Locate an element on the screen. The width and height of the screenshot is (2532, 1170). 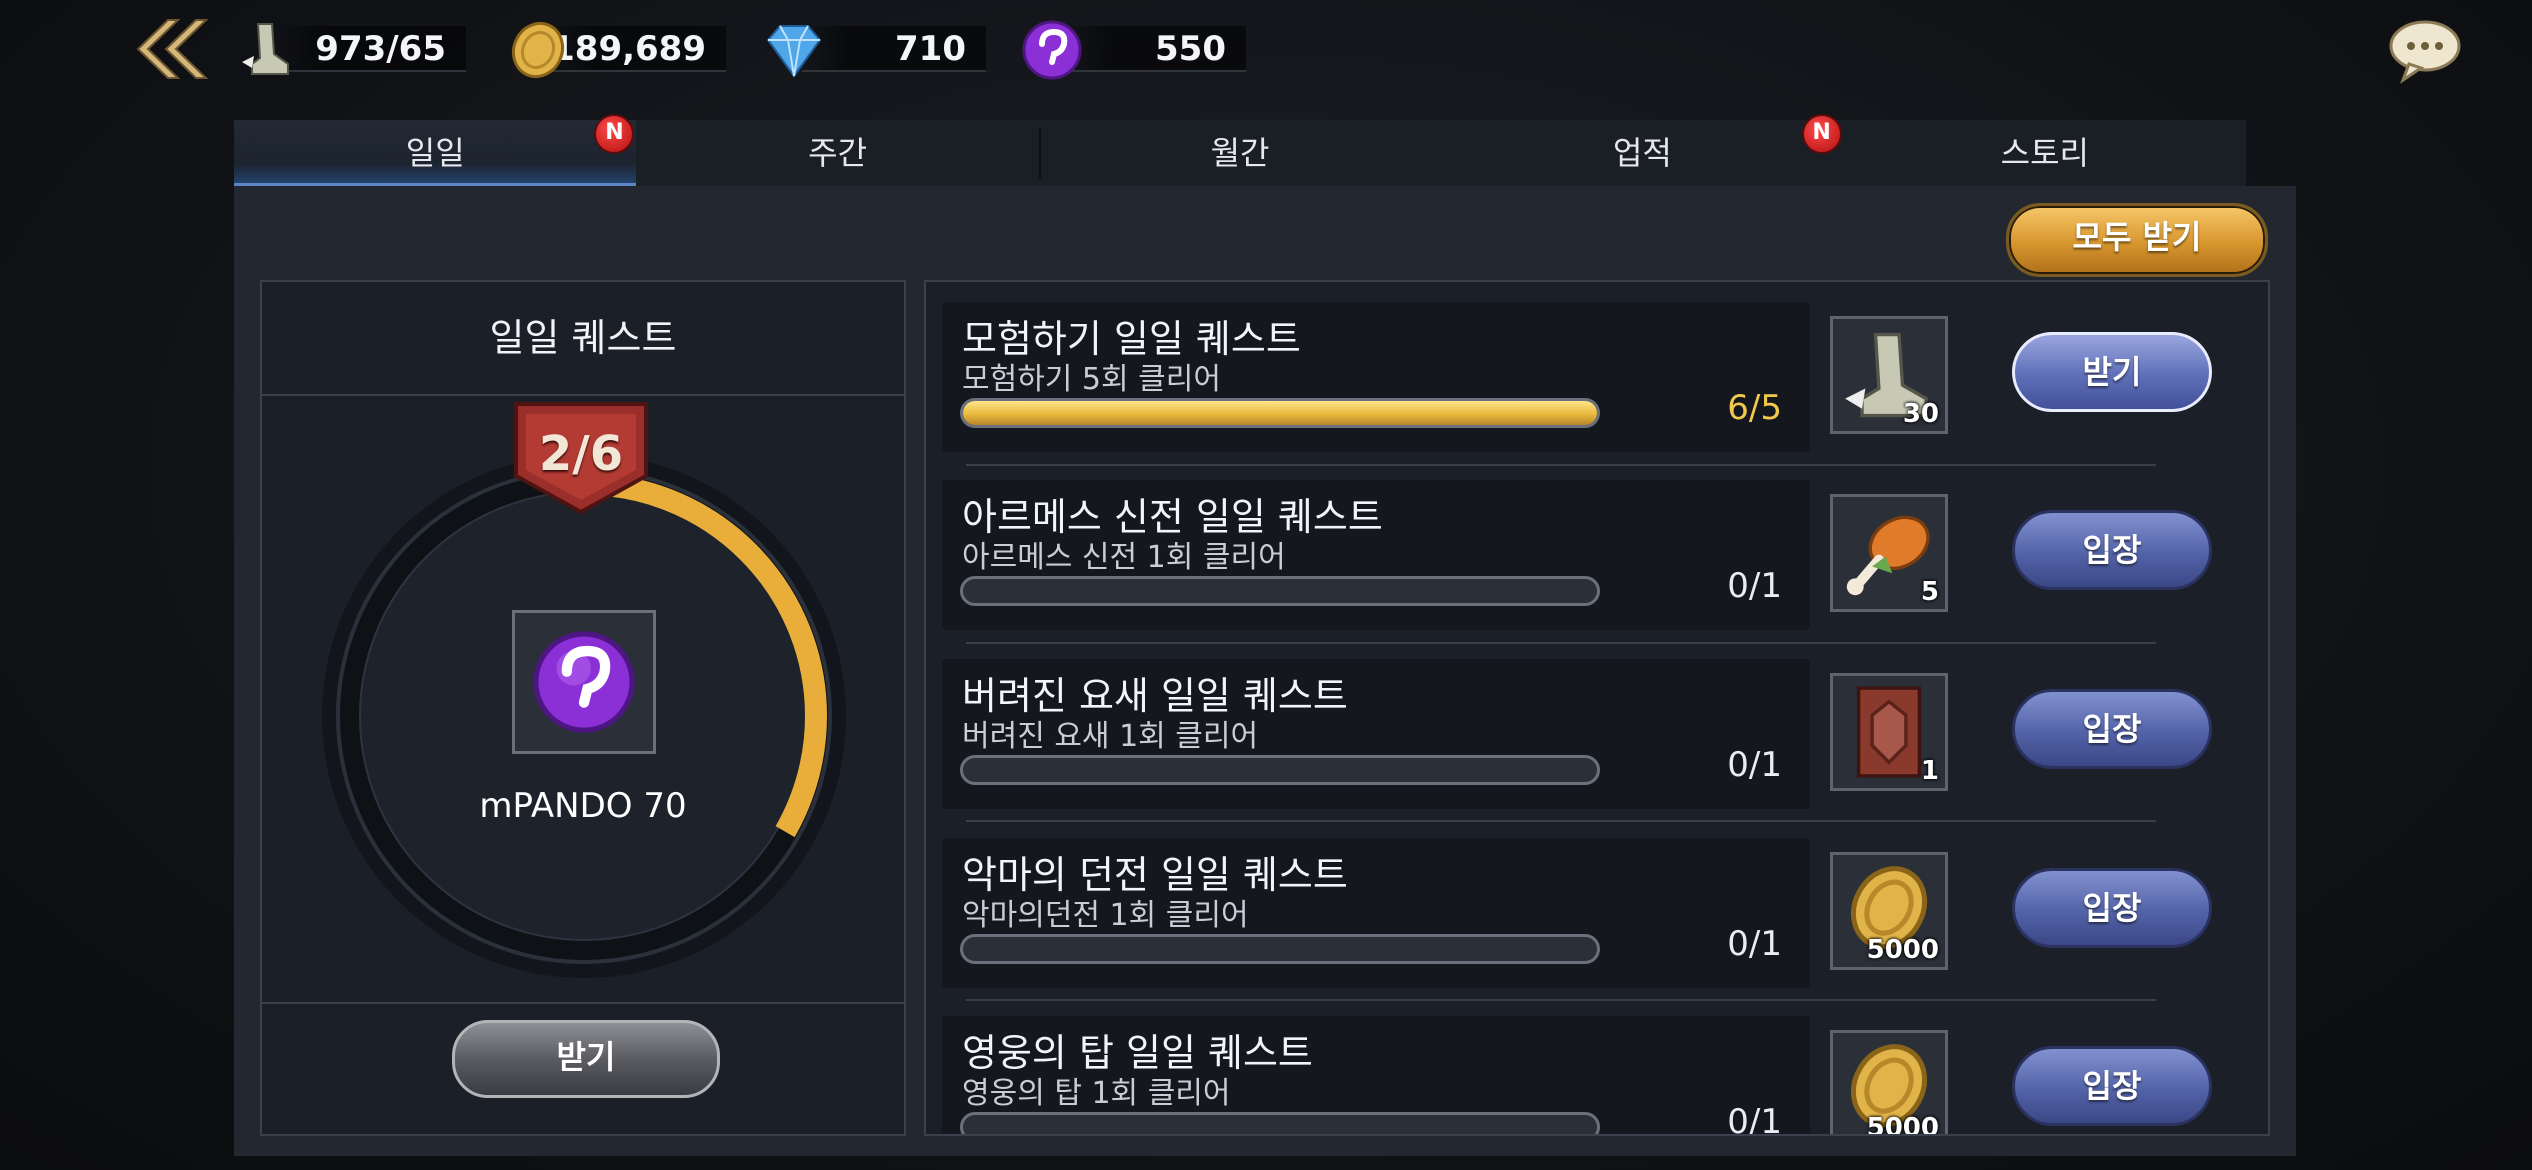
resource-pando: 550 is located at coordinates (1133, 50).